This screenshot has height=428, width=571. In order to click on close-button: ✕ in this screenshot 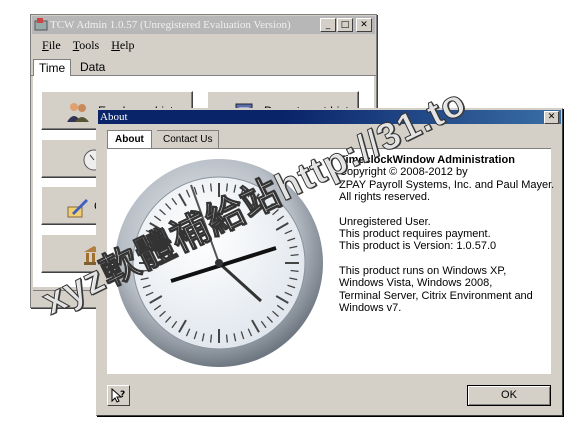, I will do `click(364, 25)`.